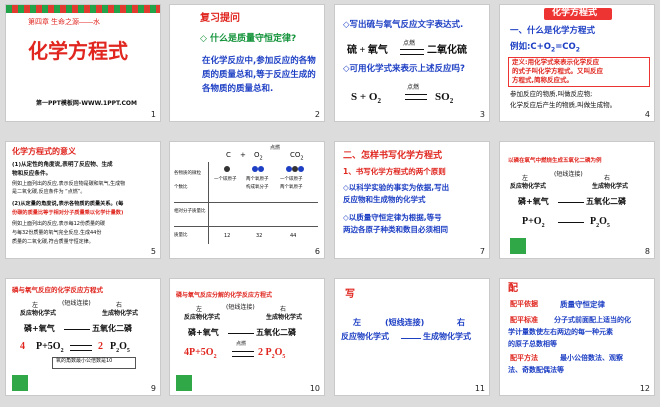 The width and height of the screenshot is (660, 407). What do you see at coordinates (395, 229) in the screenshot?
I see `line-6: 两边各原子种类和数目必须相同` at bounding box center [395, 229].